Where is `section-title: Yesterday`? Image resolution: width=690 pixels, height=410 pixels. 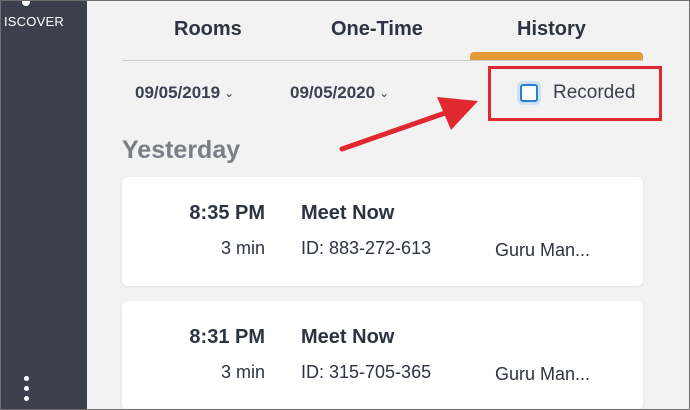
section-title: Yesterday is located at coordinates (181, 150).